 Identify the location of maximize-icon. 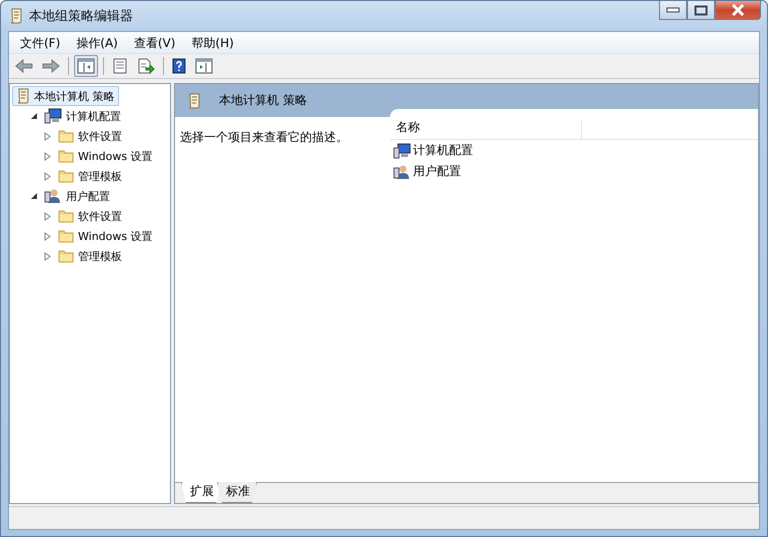
(701, 10).